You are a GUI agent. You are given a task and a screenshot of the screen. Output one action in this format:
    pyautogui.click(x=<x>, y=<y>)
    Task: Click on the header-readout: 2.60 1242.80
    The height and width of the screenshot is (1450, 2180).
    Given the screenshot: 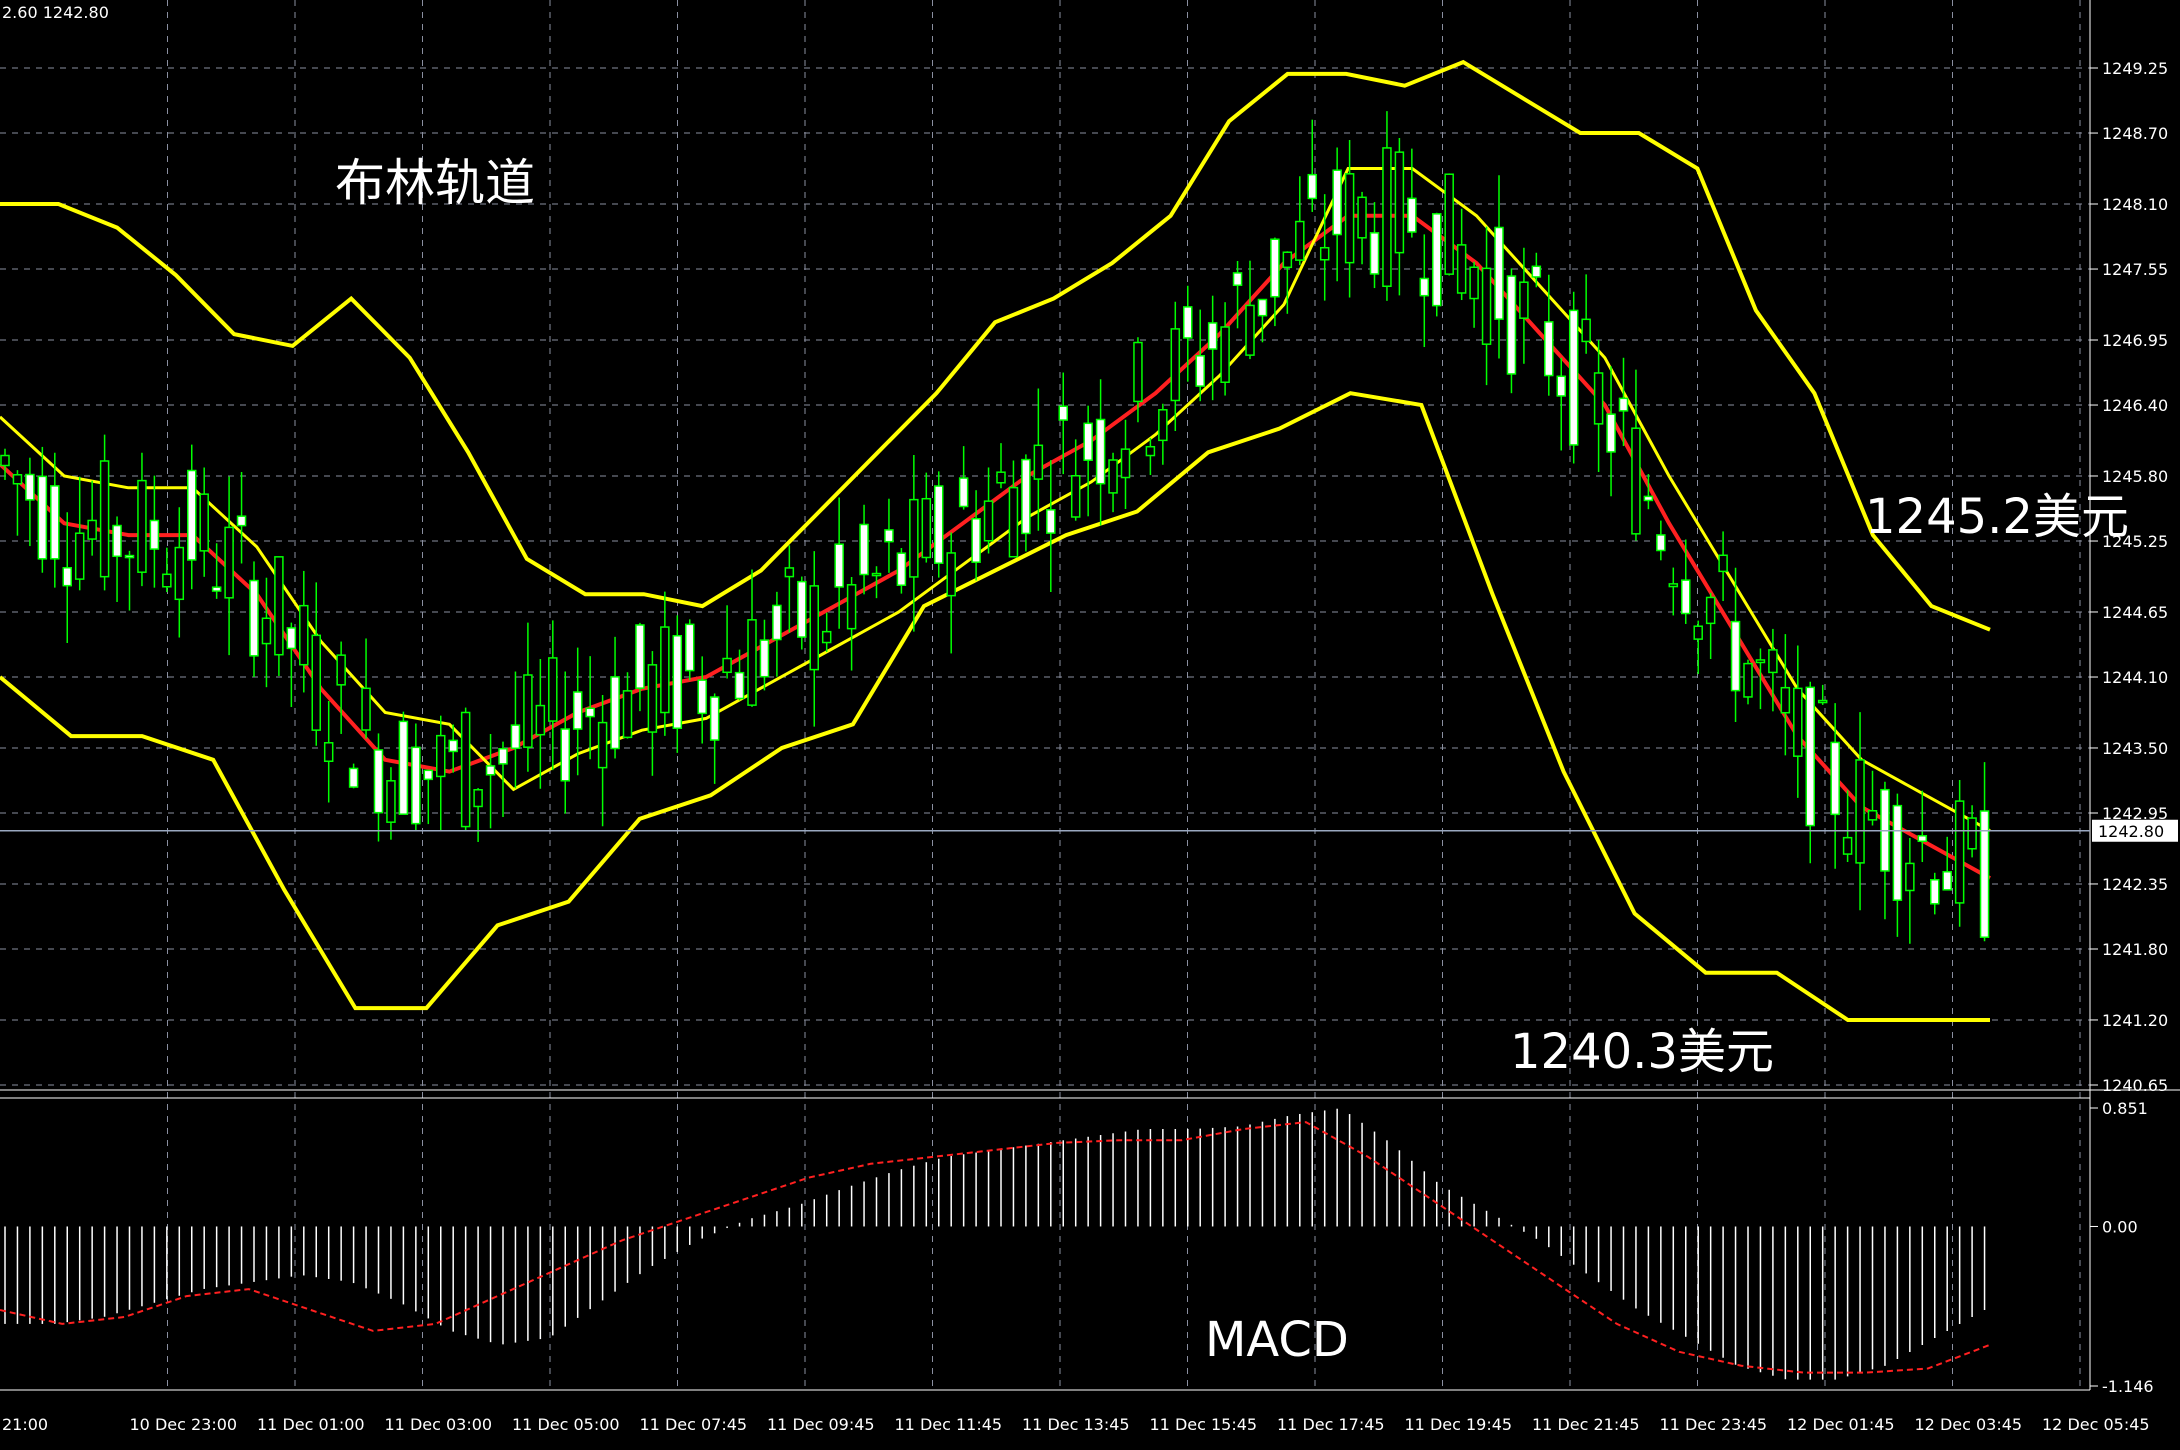 What is the action you would take?
    pyautogui.click(x=55, y=12)
    